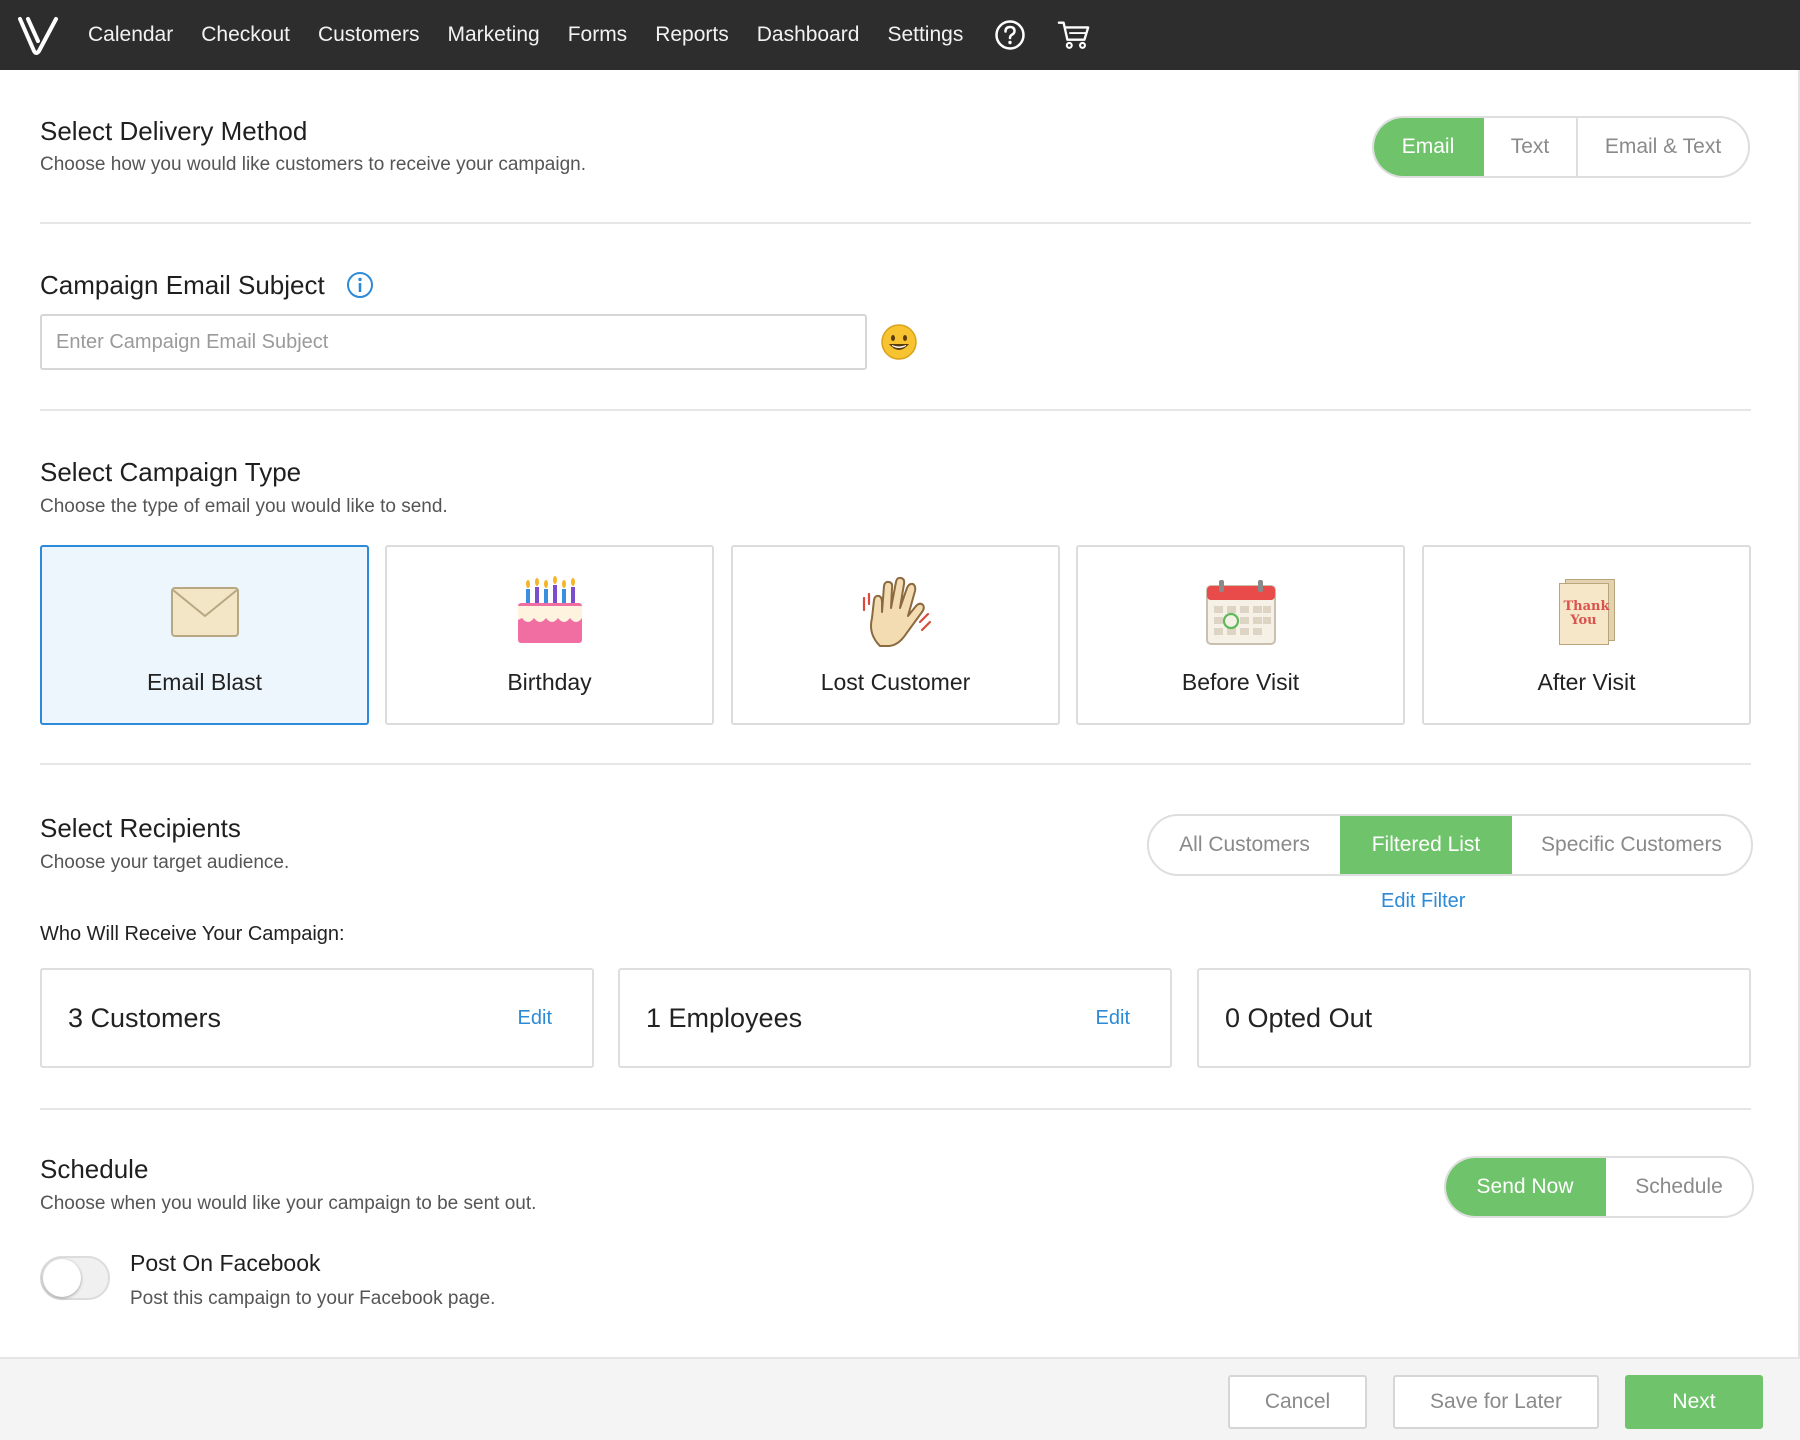 This screenshot has height=1440, width=1800. I want to click on campaign-type-lost-customer: Lost Customer, so click(895, 635).